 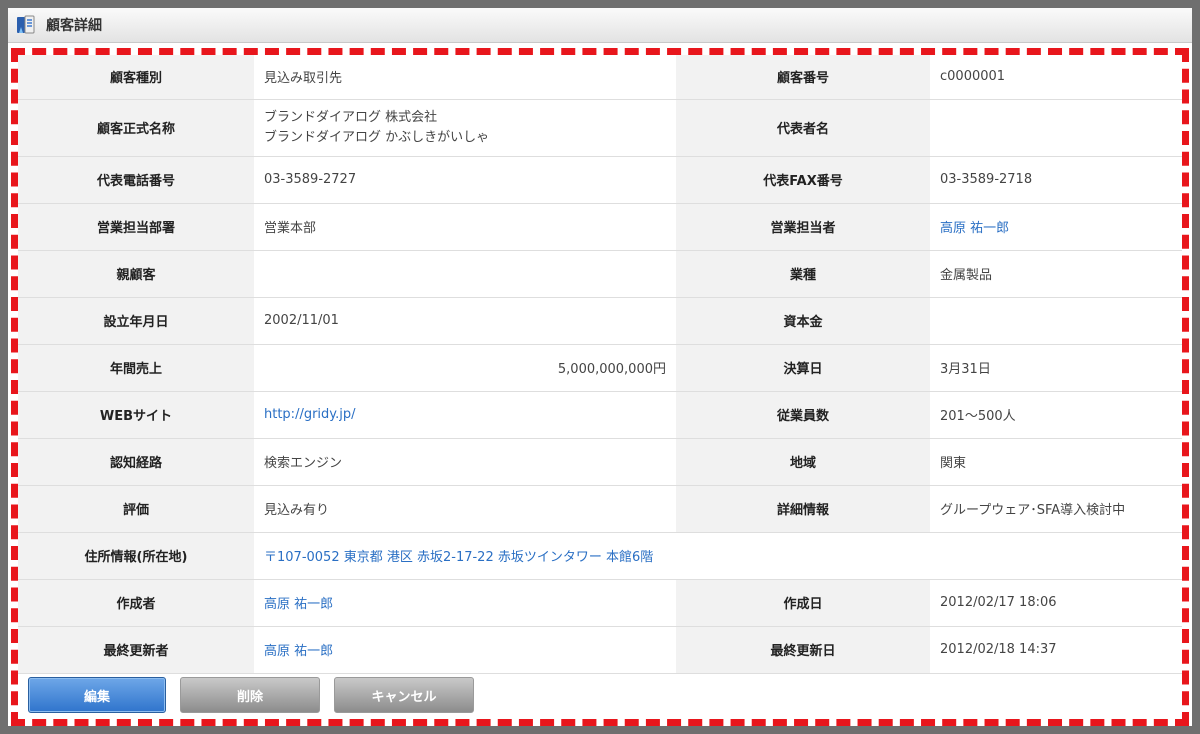 What do you see at coordinates (803, 415) in the screenshot?
I see `label-employees: 従業員数` at bounding box center [803, 415].